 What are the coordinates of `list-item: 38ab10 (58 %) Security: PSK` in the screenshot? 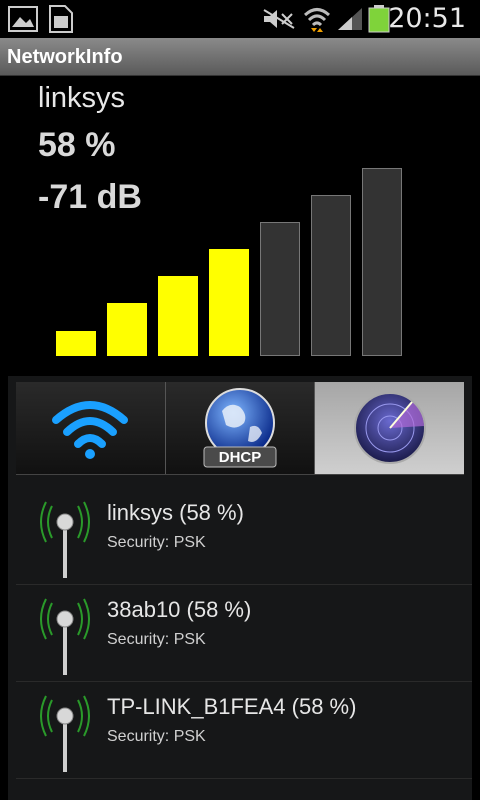 It's located at (244, 633).